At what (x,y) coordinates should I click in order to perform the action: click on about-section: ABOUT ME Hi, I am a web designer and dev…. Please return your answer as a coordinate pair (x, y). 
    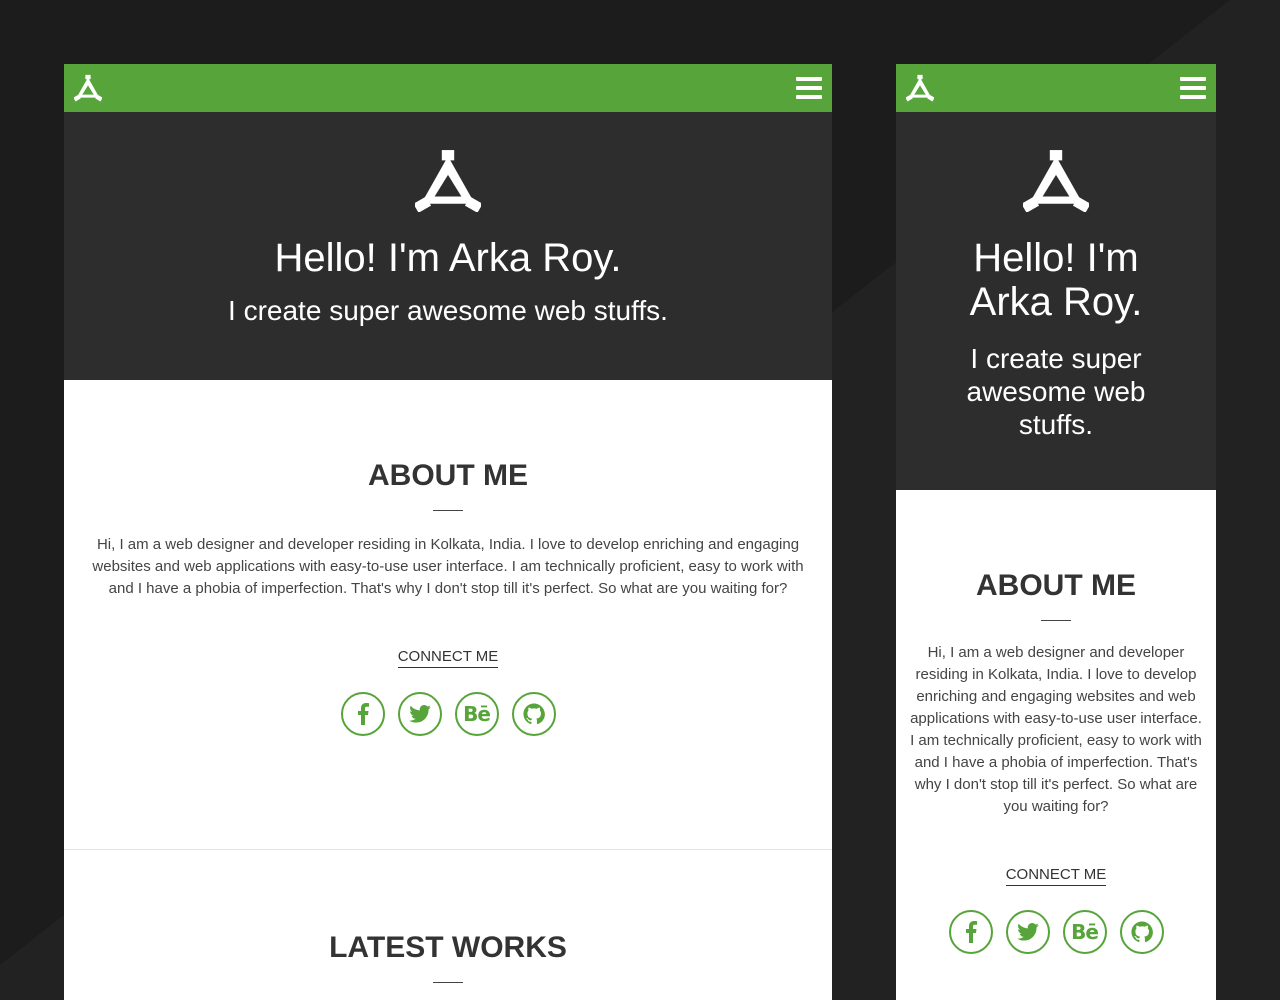
    Looking at the image, I should click on (1056, 722).